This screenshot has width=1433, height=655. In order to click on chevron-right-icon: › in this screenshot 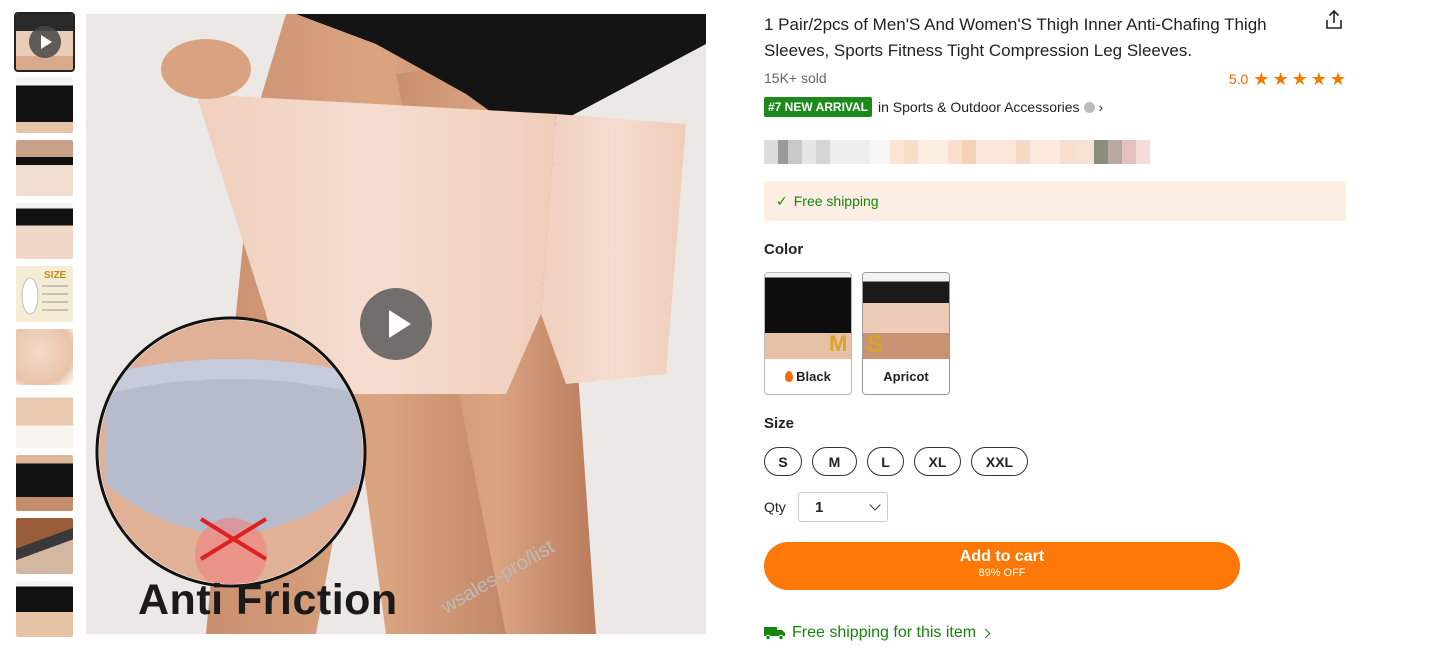, I will do `click(1100, 107)`.